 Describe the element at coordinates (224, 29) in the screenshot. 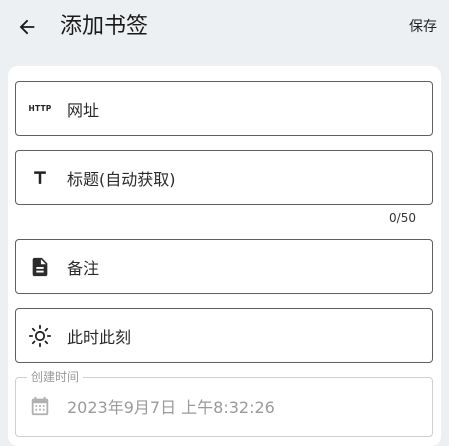

I see `app-bar: 添加书签 保存` at that location.